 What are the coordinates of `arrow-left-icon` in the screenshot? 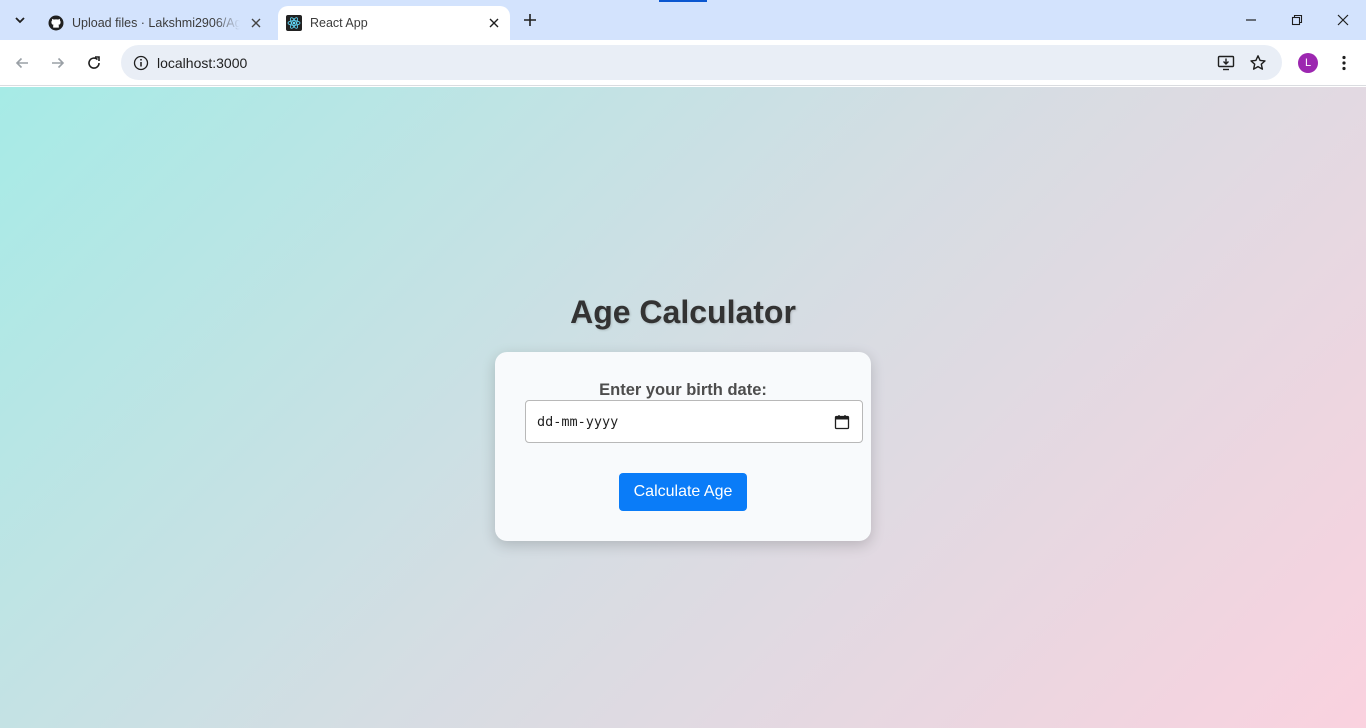 It's located at (21, 63).